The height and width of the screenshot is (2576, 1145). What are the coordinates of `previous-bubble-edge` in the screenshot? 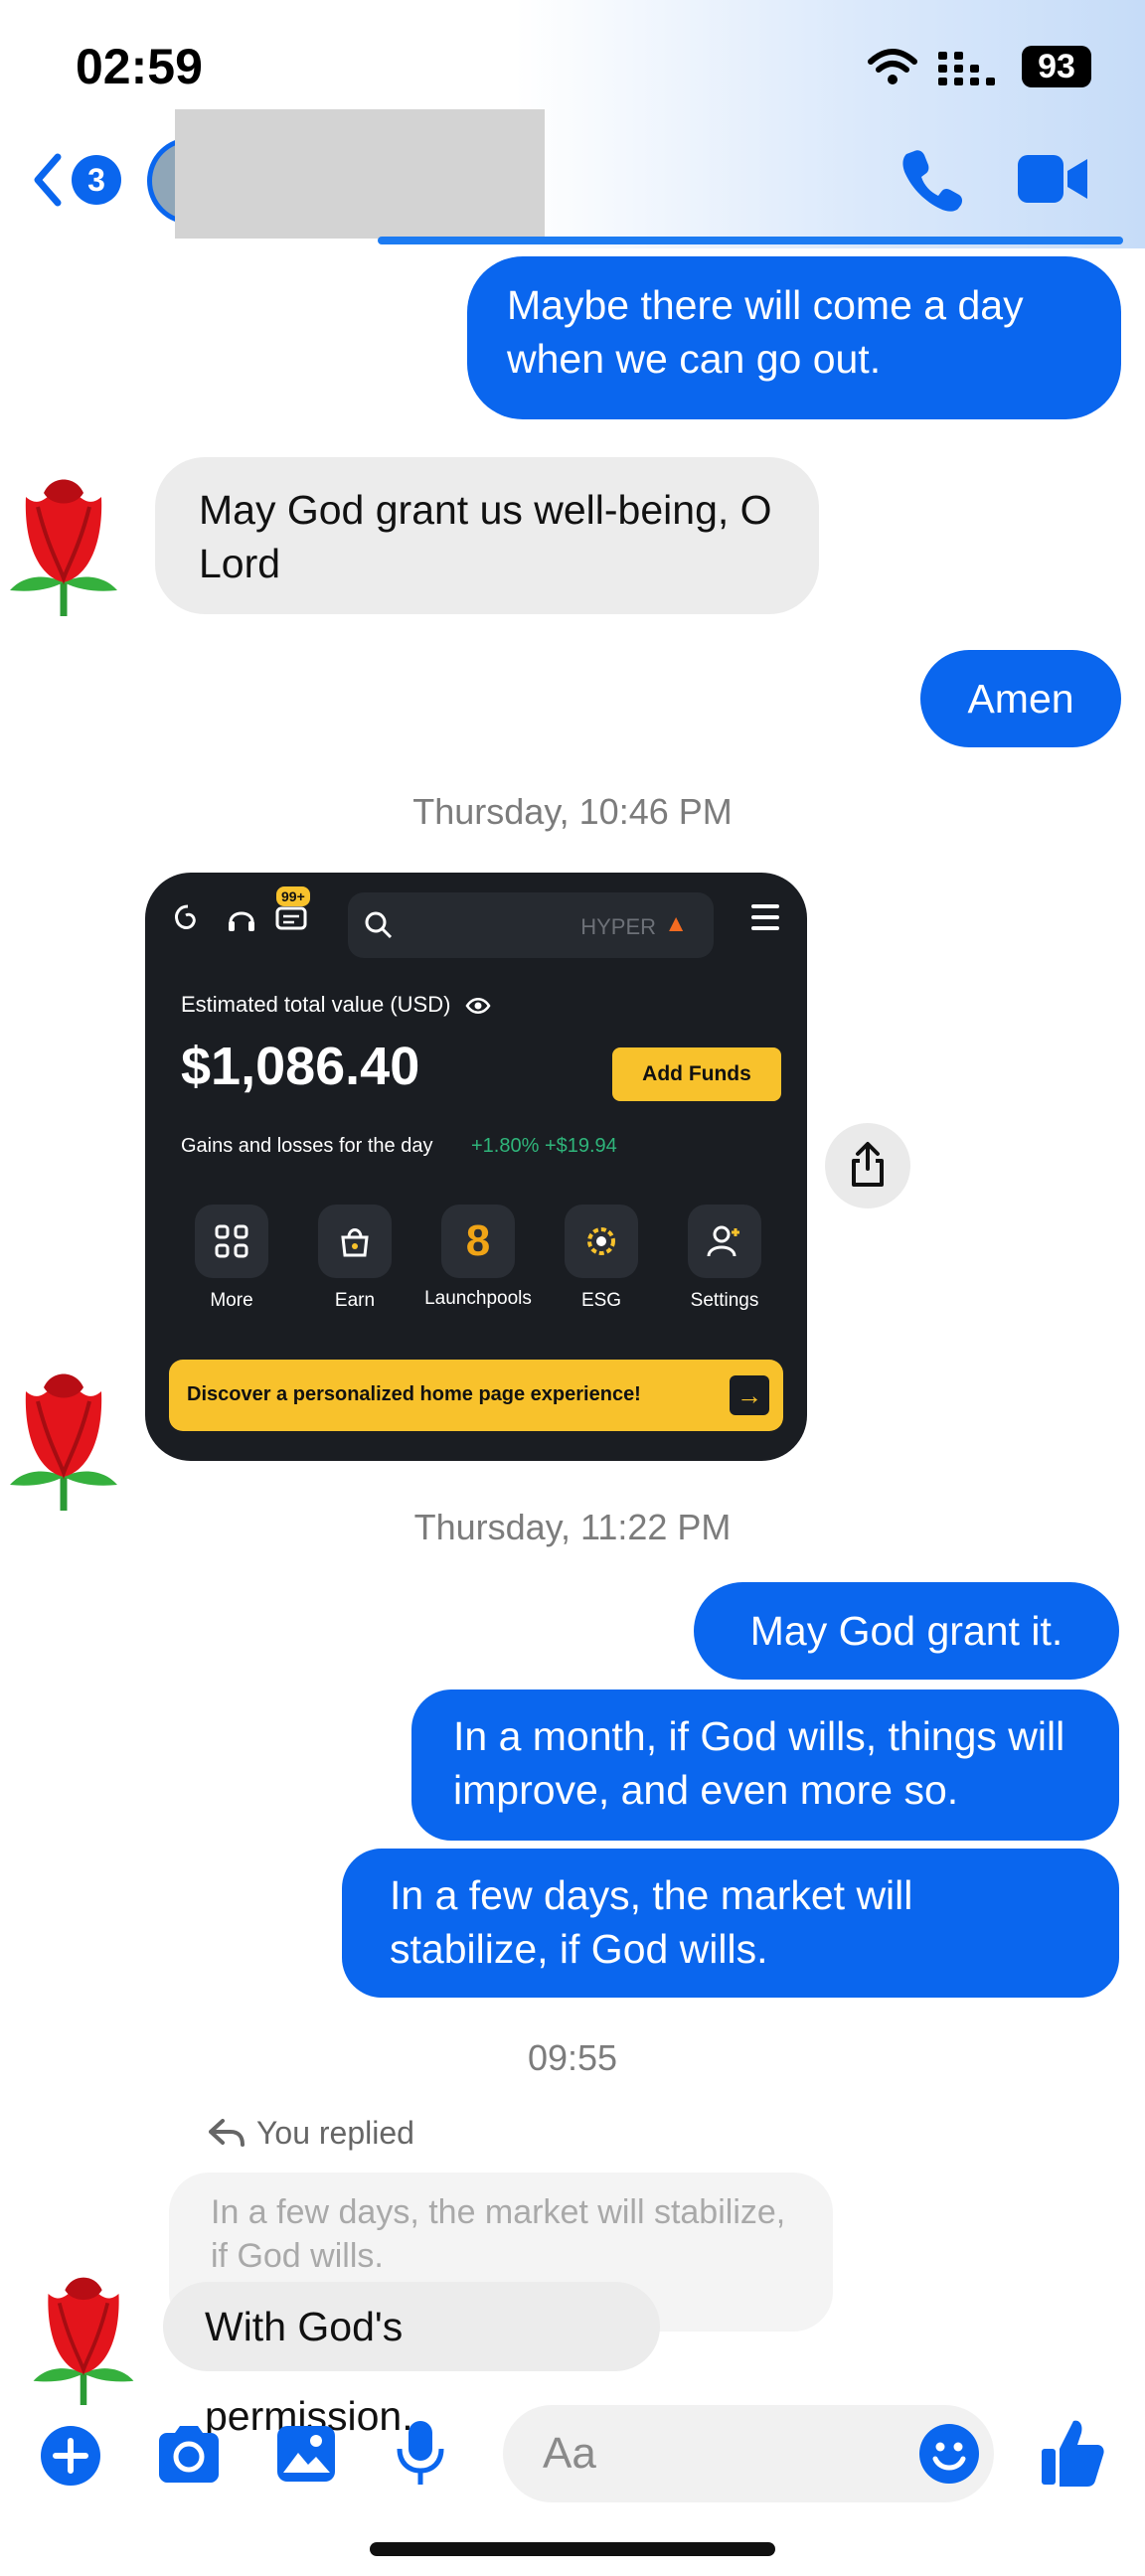 It's located at (750, 240).